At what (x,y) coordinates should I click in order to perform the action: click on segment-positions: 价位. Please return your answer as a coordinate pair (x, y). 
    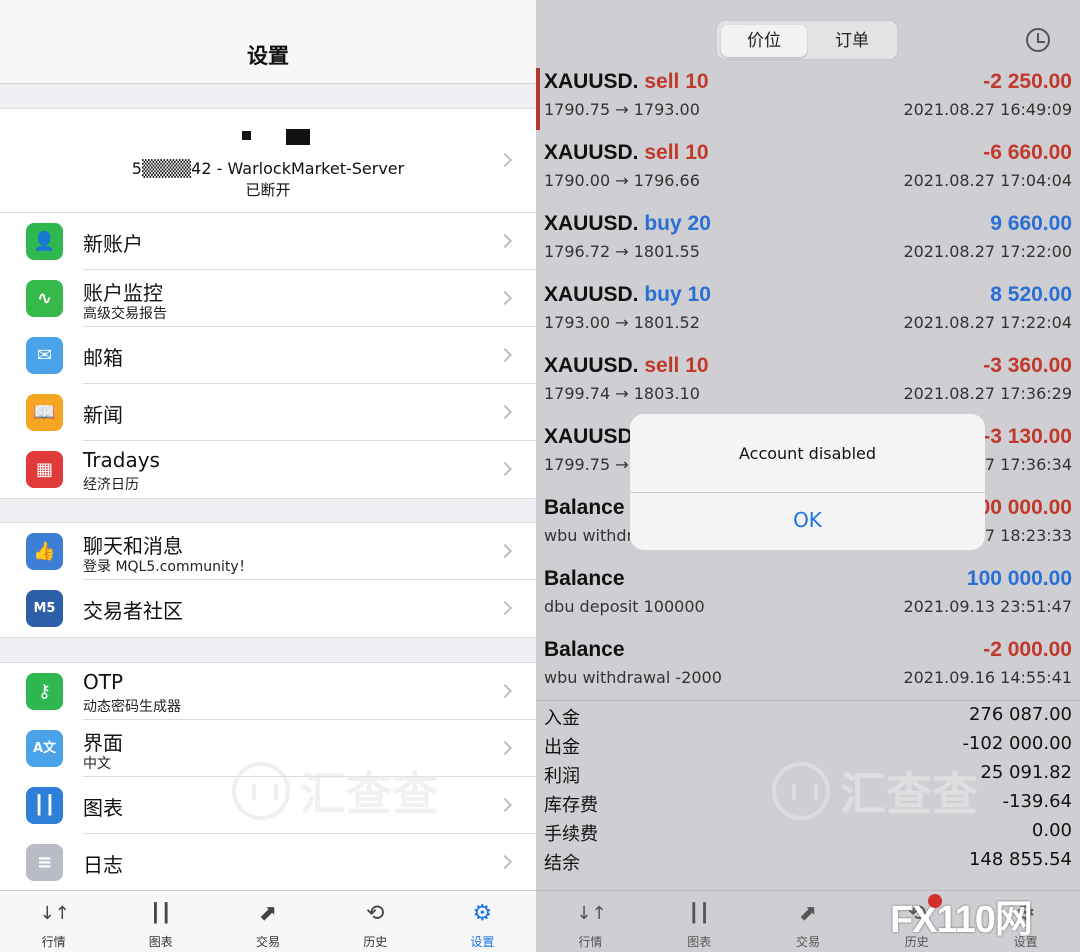
    Looking at the image, I should click on (764, 41).